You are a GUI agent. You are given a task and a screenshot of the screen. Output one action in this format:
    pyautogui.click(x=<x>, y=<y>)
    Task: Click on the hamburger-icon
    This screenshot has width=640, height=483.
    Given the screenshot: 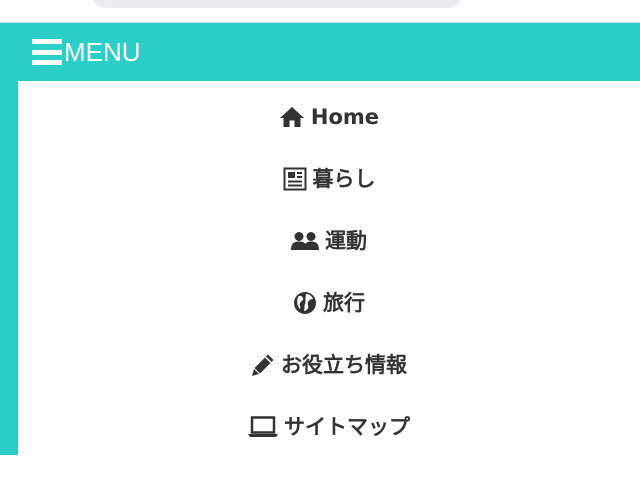 What is the action you would take?
    pyautogui.click(x=47, y=52)
    